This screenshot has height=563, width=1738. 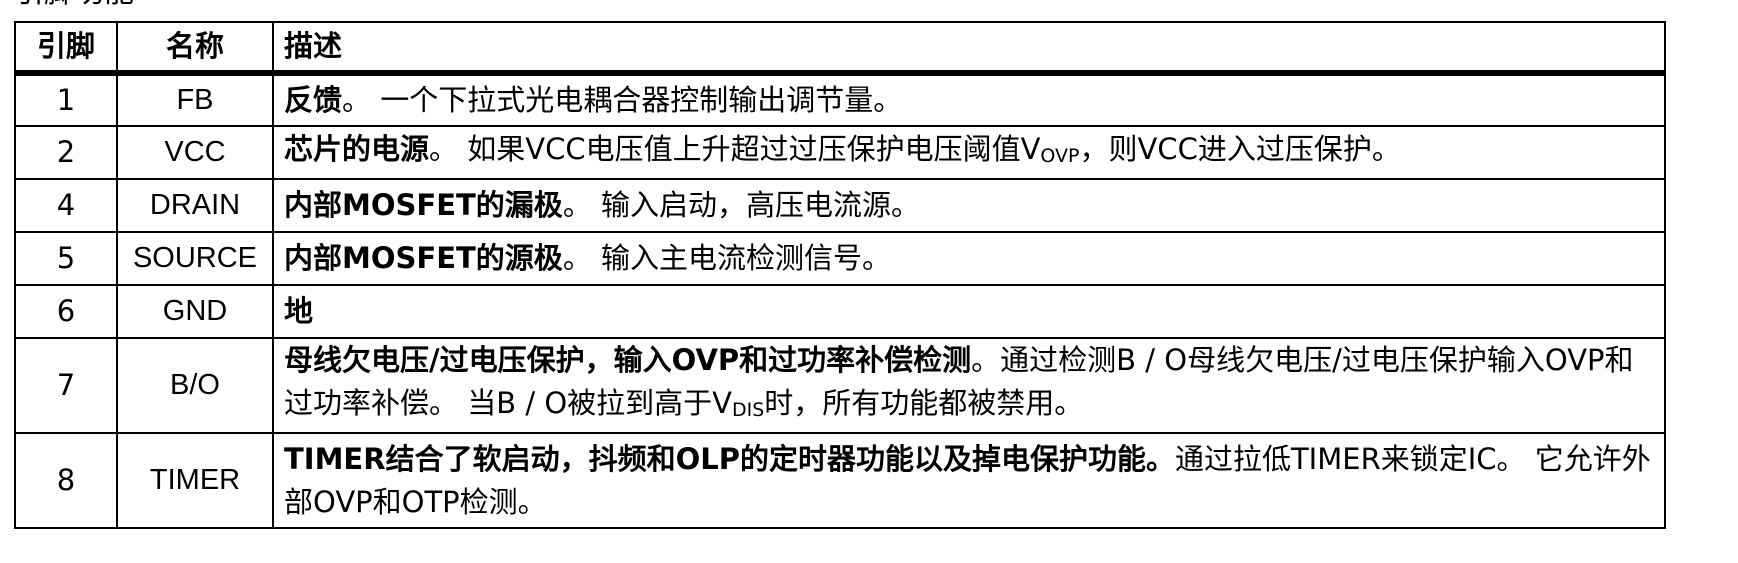 I want to click on pin-number: 8, so click(x=66, y=480).